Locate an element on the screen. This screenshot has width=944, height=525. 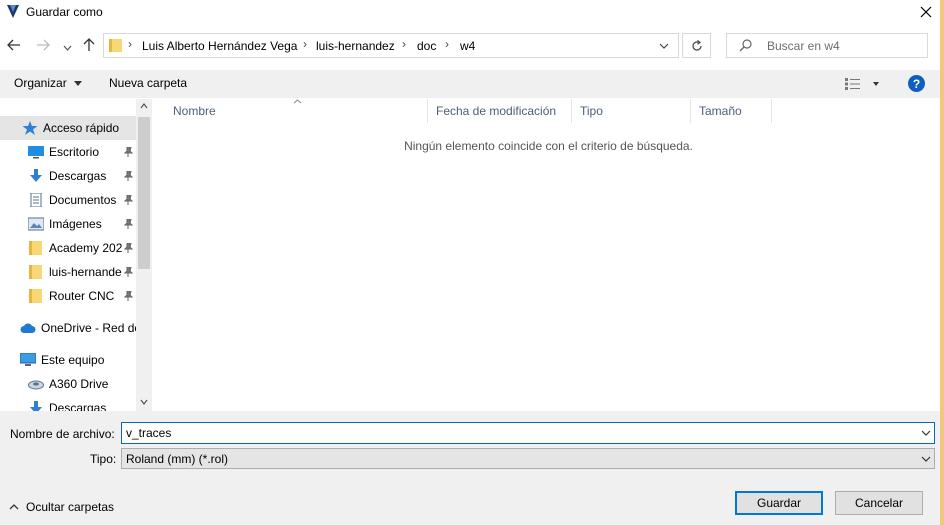
sidebar-item-images: Imágenes is located at coordinates (68, 224).